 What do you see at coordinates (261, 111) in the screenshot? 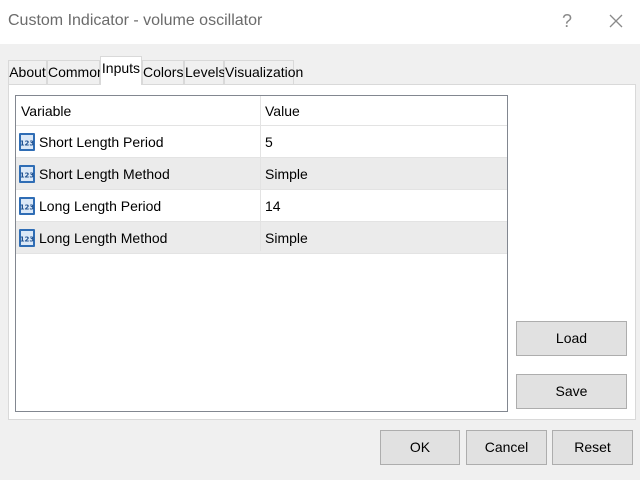
I see `grid-header: Variable Value` at bounding box center [261, 111].